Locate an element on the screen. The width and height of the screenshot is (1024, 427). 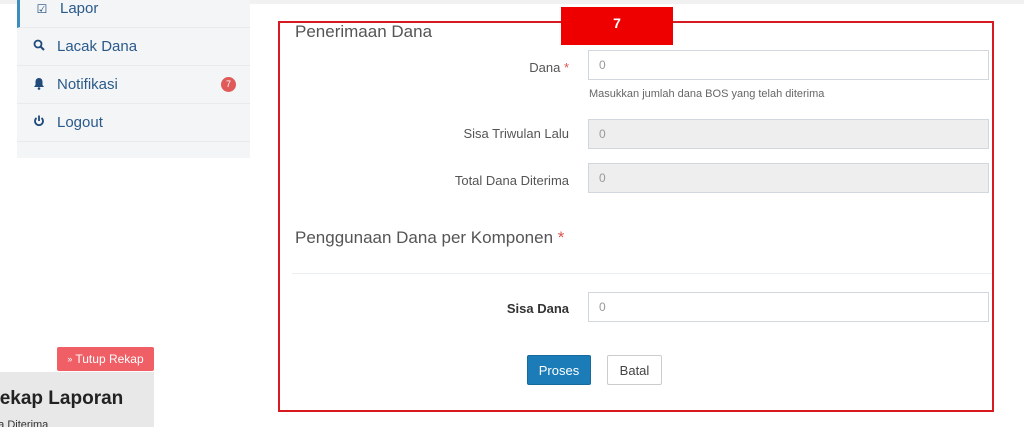
section-title-penerimaan: Penerimaan Dana is located at coordinates (364, 31).